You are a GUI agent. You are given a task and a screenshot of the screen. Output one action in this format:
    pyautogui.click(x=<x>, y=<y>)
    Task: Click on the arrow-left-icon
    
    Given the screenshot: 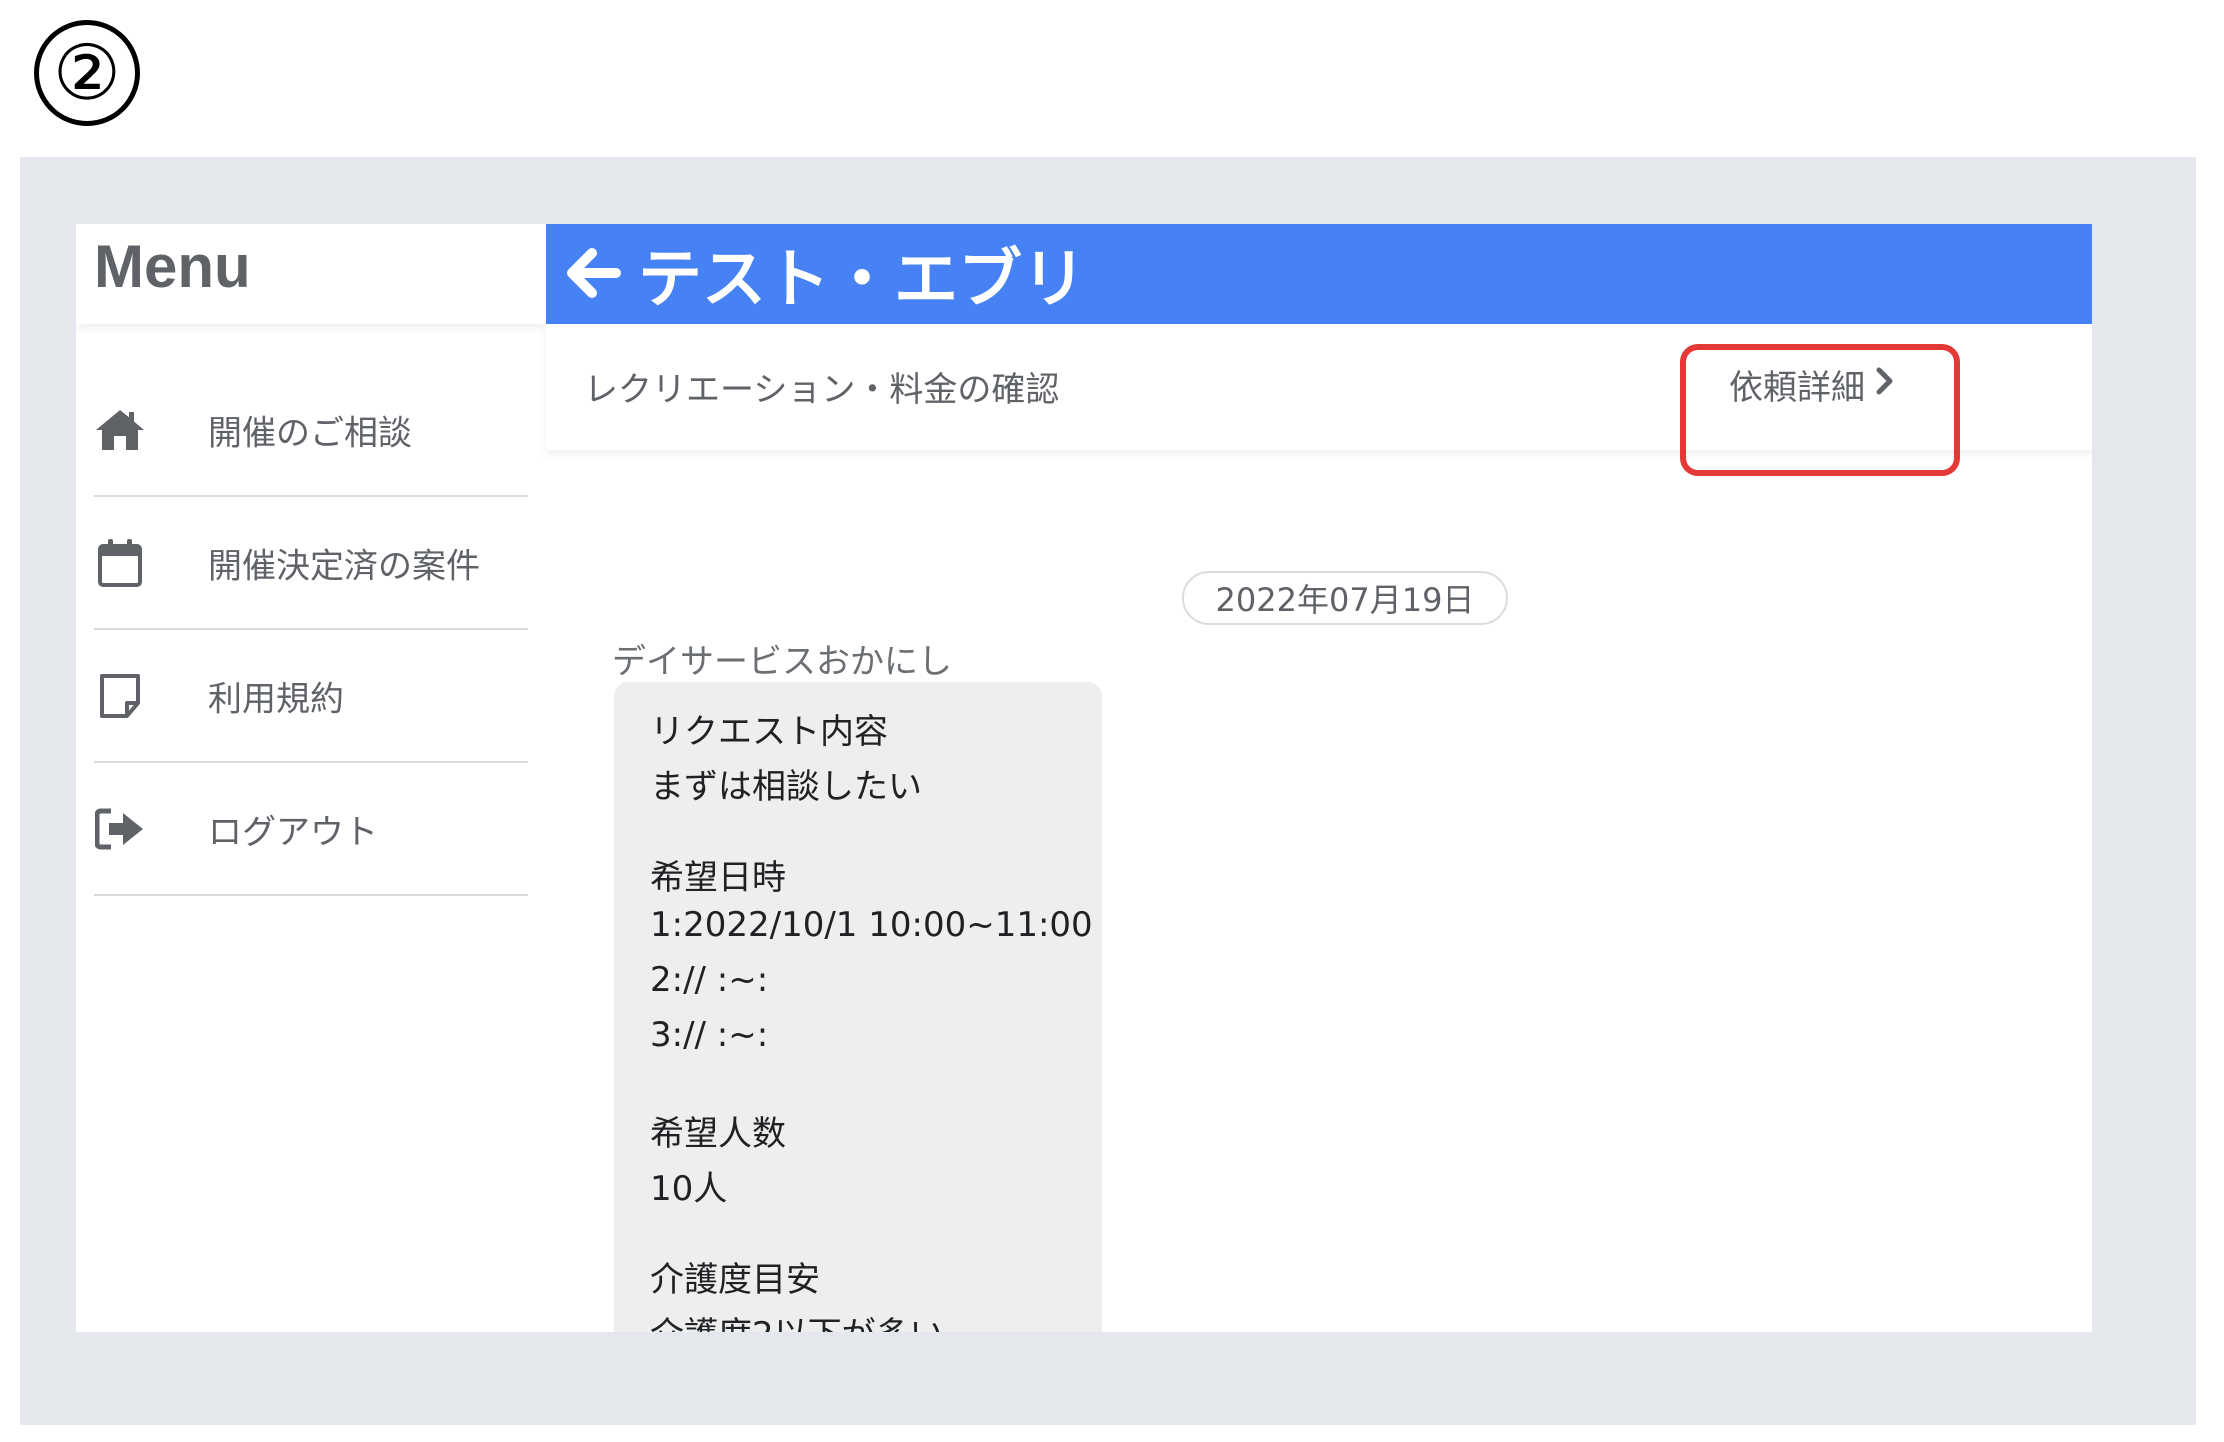 What is the action you would take?
    pyautogui.click(x=593, y=273)
    